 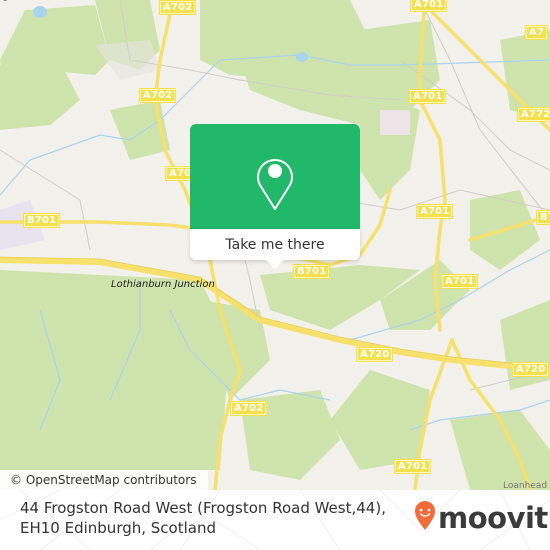 I want to click on location-popup: Take me there, so click(x=275, y=196).